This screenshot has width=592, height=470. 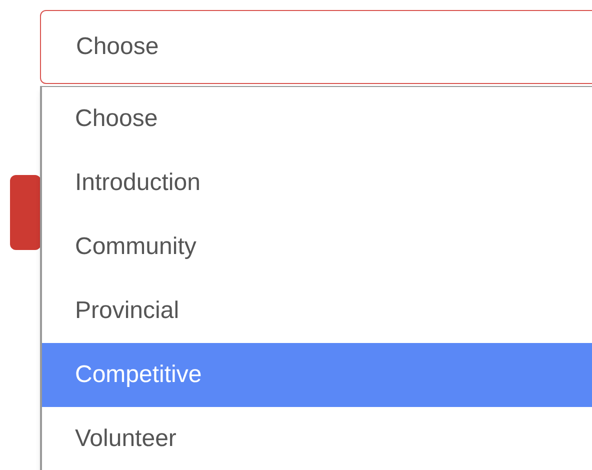 What do you see at coordinates (317, 183) in the screenshot?
I see `dropdown-option: Introduction` at bounding box center [317, 183].